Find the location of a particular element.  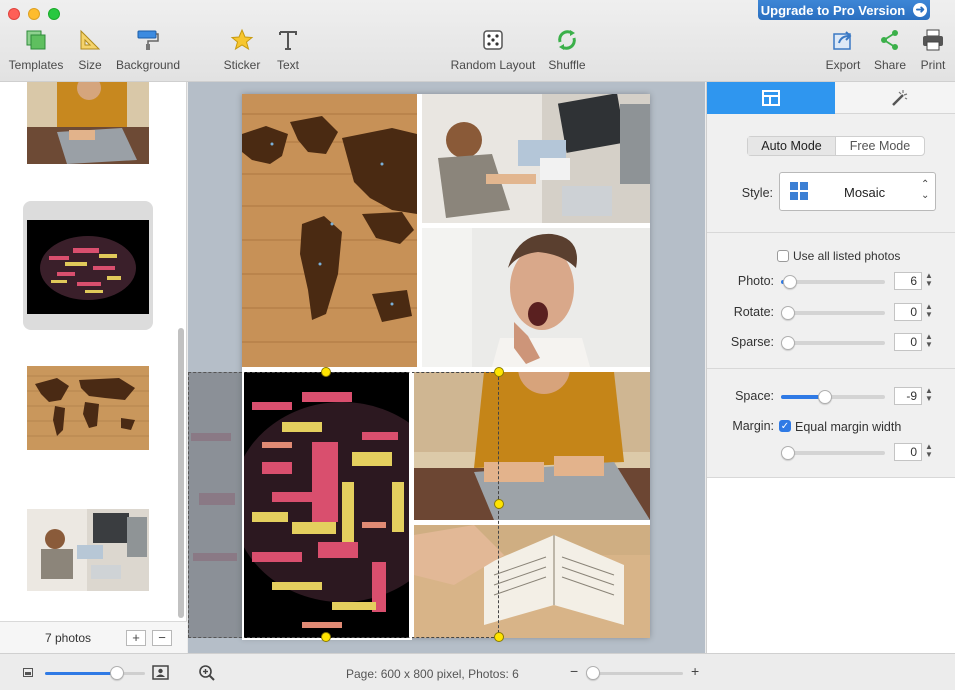

sparse-value: 0 is located at coordinates (908, 342).